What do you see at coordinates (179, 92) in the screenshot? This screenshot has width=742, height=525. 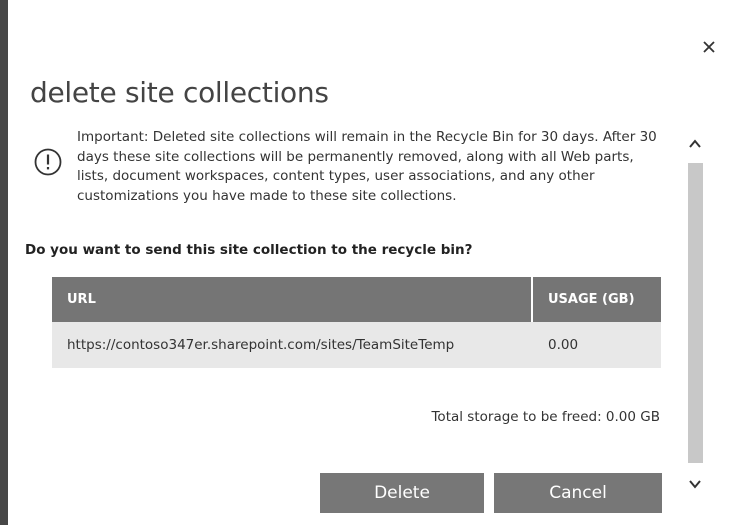 I see `dialog-title: delete site collections` at bounding box center [179, 92].